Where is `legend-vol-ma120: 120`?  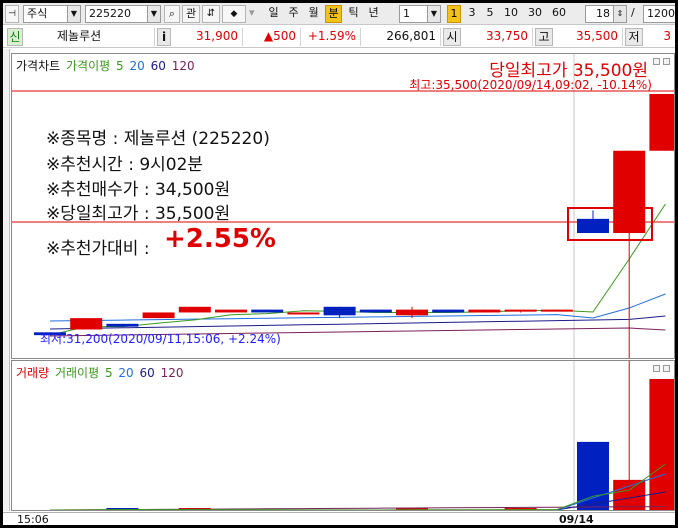
legend-vol-ma120: 120 is located at coordinates (172, 373).